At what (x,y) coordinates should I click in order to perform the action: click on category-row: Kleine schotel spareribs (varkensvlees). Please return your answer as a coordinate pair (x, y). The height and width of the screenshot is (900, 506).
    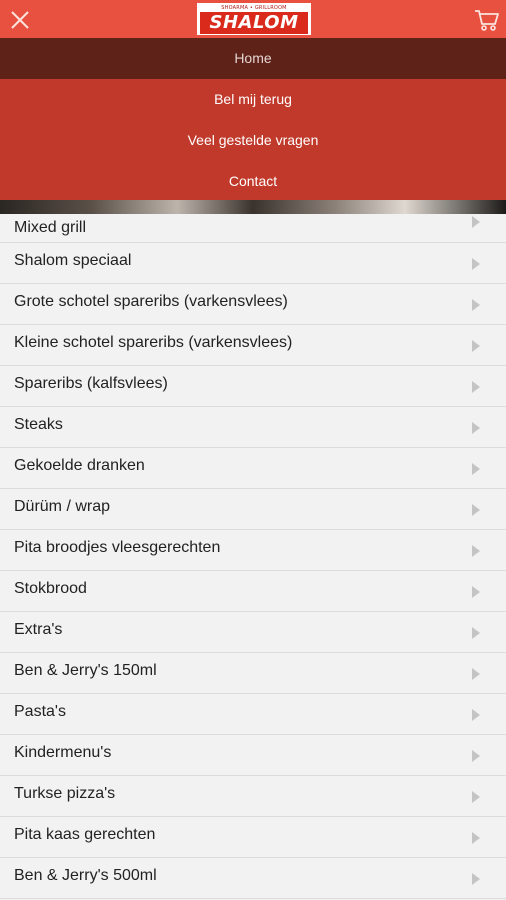
    Looking at the image, I should click on (253, 345).